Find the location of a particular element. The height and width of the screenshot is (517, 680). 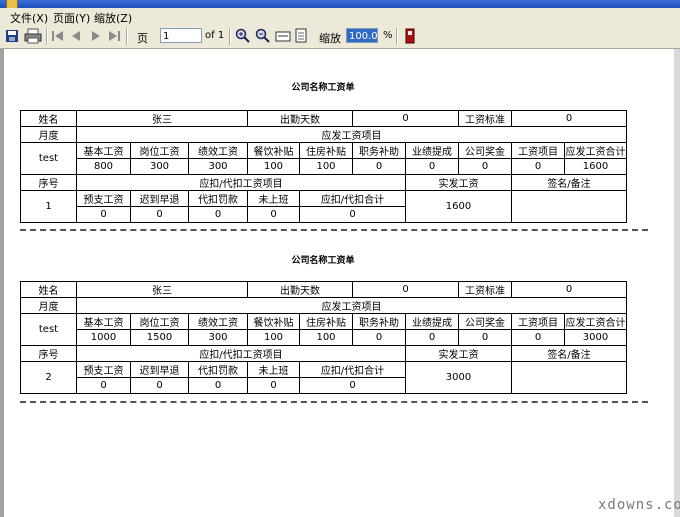

zoom-label: 缩放 is located at coordinates (330, 38).